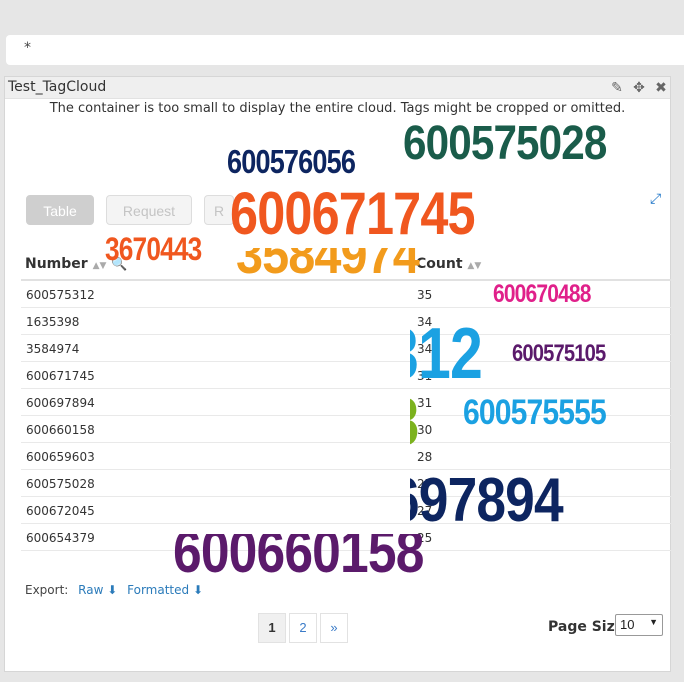 This screenshot has height=682, width=684. What do you see at coordinates (60, 403) in the screenshot?
I see `cell-number: 600697894` at bounding box center [60, 403].